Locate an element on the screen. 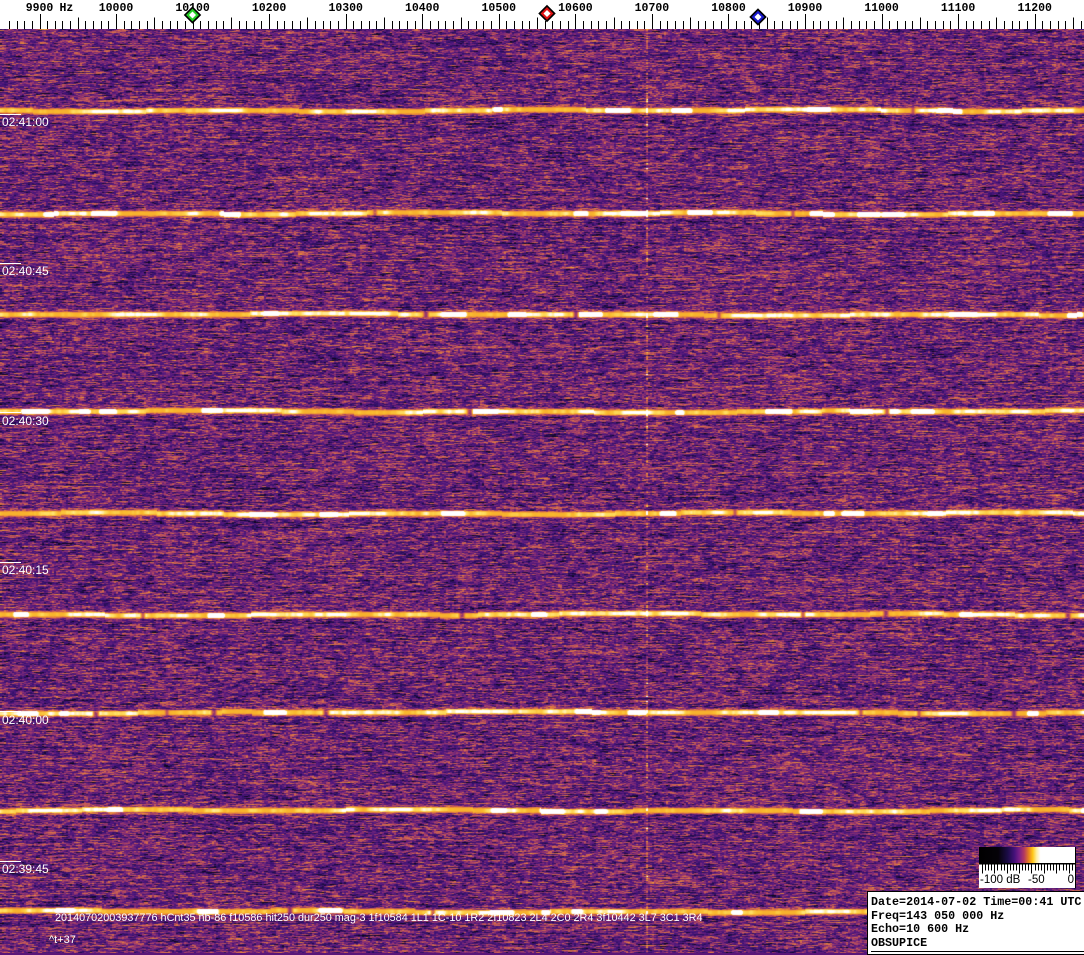 This screenshot has height=955, width=1084. svg-text: Hz is located at coordinates (67, 8).